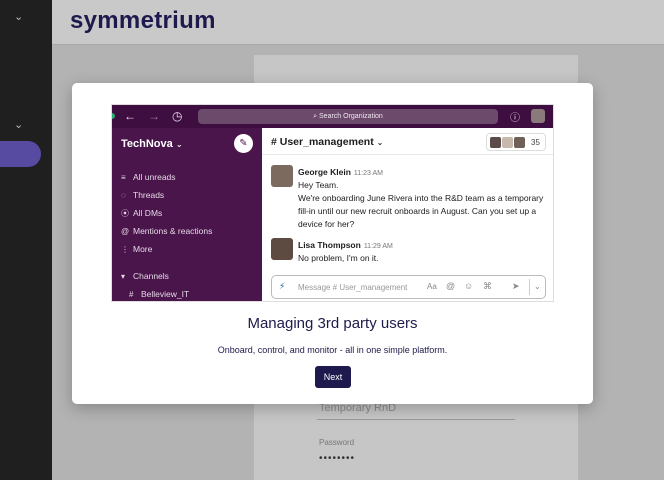 This screenshot has width=664, height=480. Describe the element at coordinates (358, 22) in the screenshot. I see `app-header: symmetrium` at that location.